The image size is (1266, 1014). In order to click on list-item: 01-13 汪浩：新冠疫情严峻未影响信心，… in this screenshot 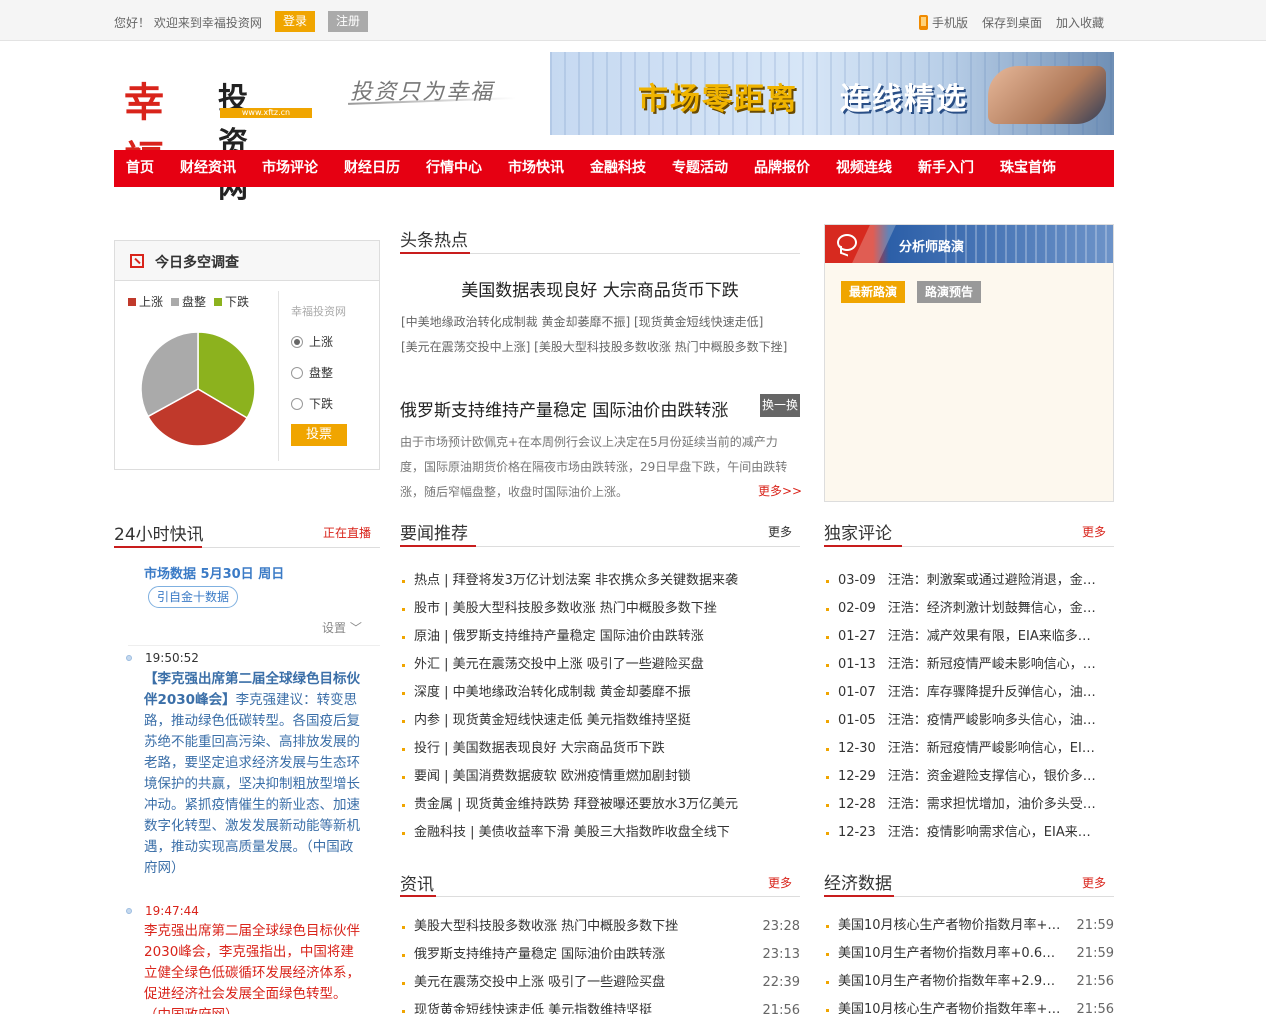, I will do `click(969, 665)`.